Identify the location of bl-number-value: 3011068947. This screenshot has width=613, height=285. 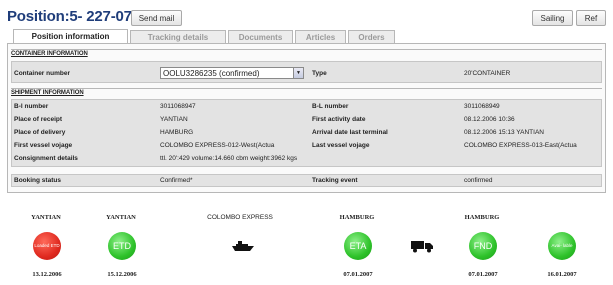
(178, 106).